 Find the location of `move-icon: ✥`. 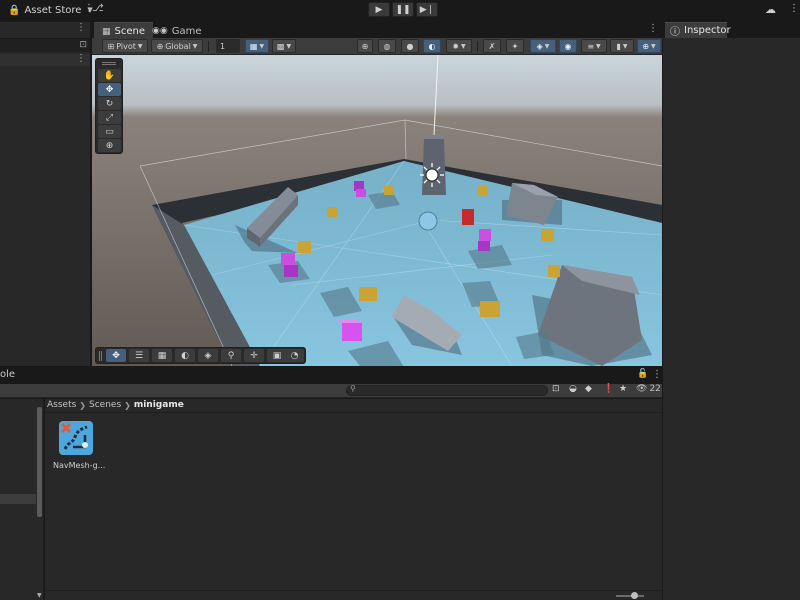

move-icon: ✥ is located at coordinates (116, 355).